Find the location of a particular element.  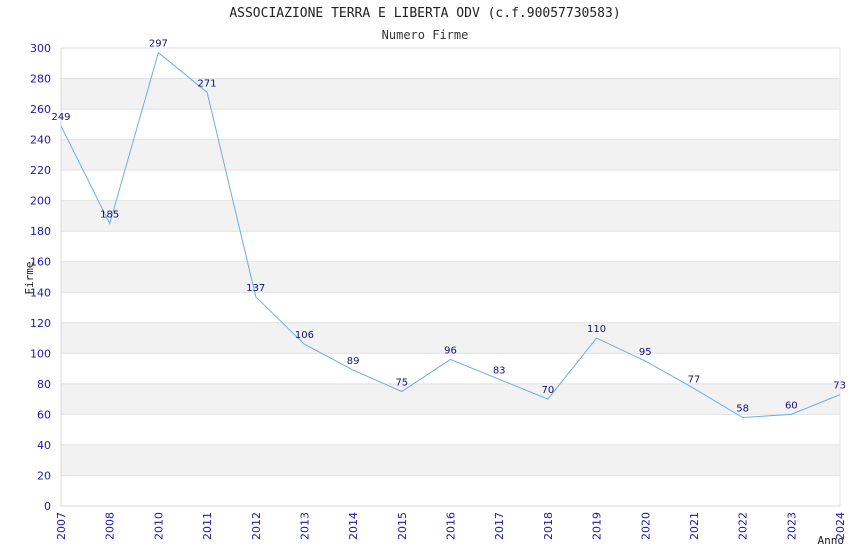

x-tick-label: 2020 is located at coordinates (645, 526).